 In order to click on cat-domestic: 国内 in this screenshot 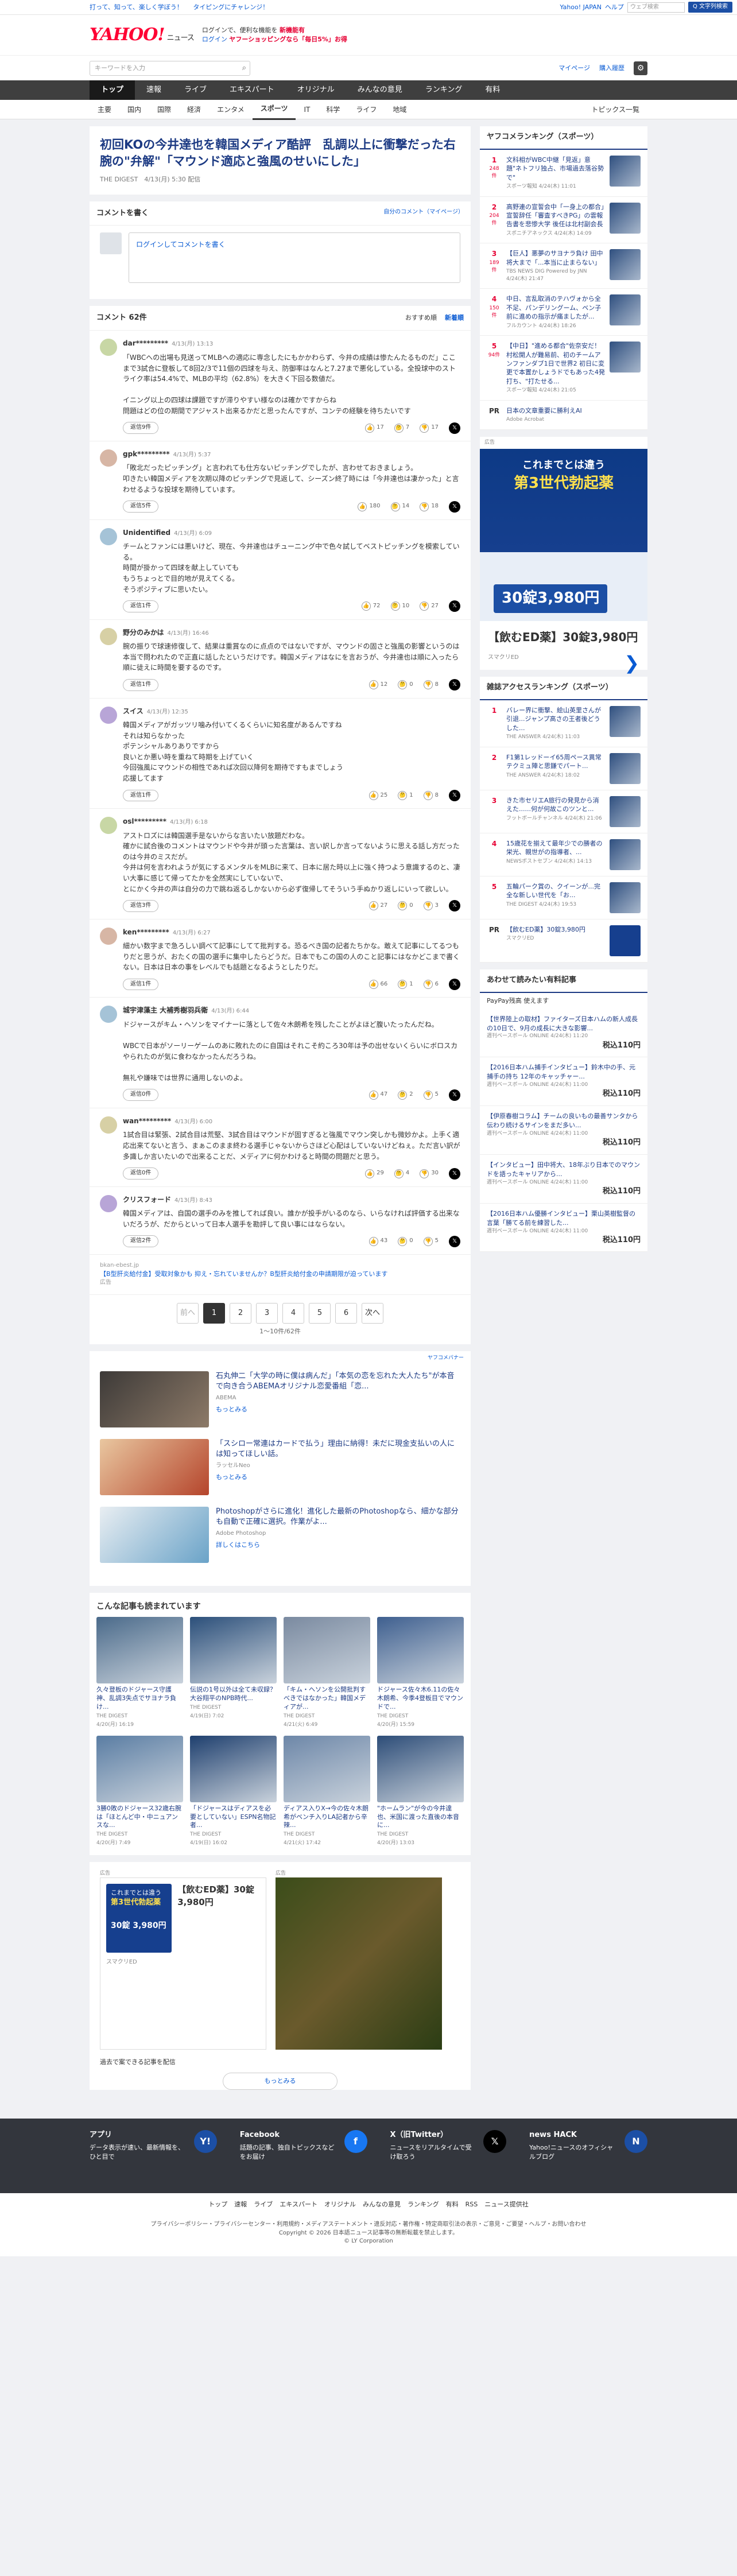, I will do `click(134, 109)`.